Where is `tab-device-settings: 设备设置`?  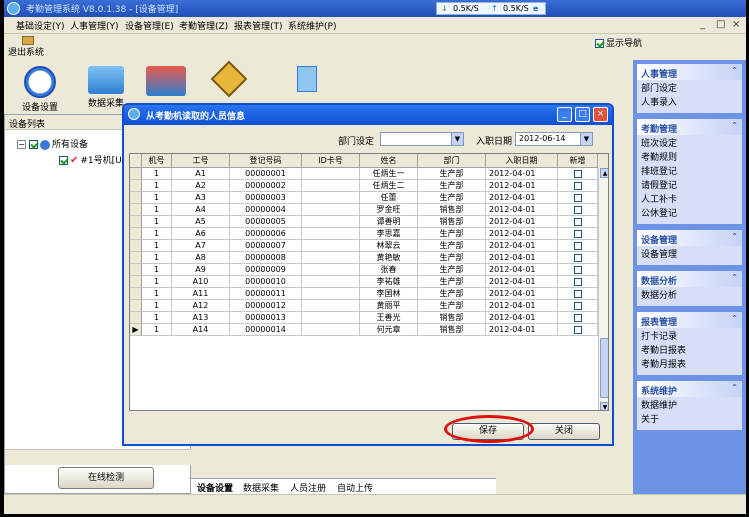 tab-device-settings: 设备设置 is located at coordinates (215, 487).